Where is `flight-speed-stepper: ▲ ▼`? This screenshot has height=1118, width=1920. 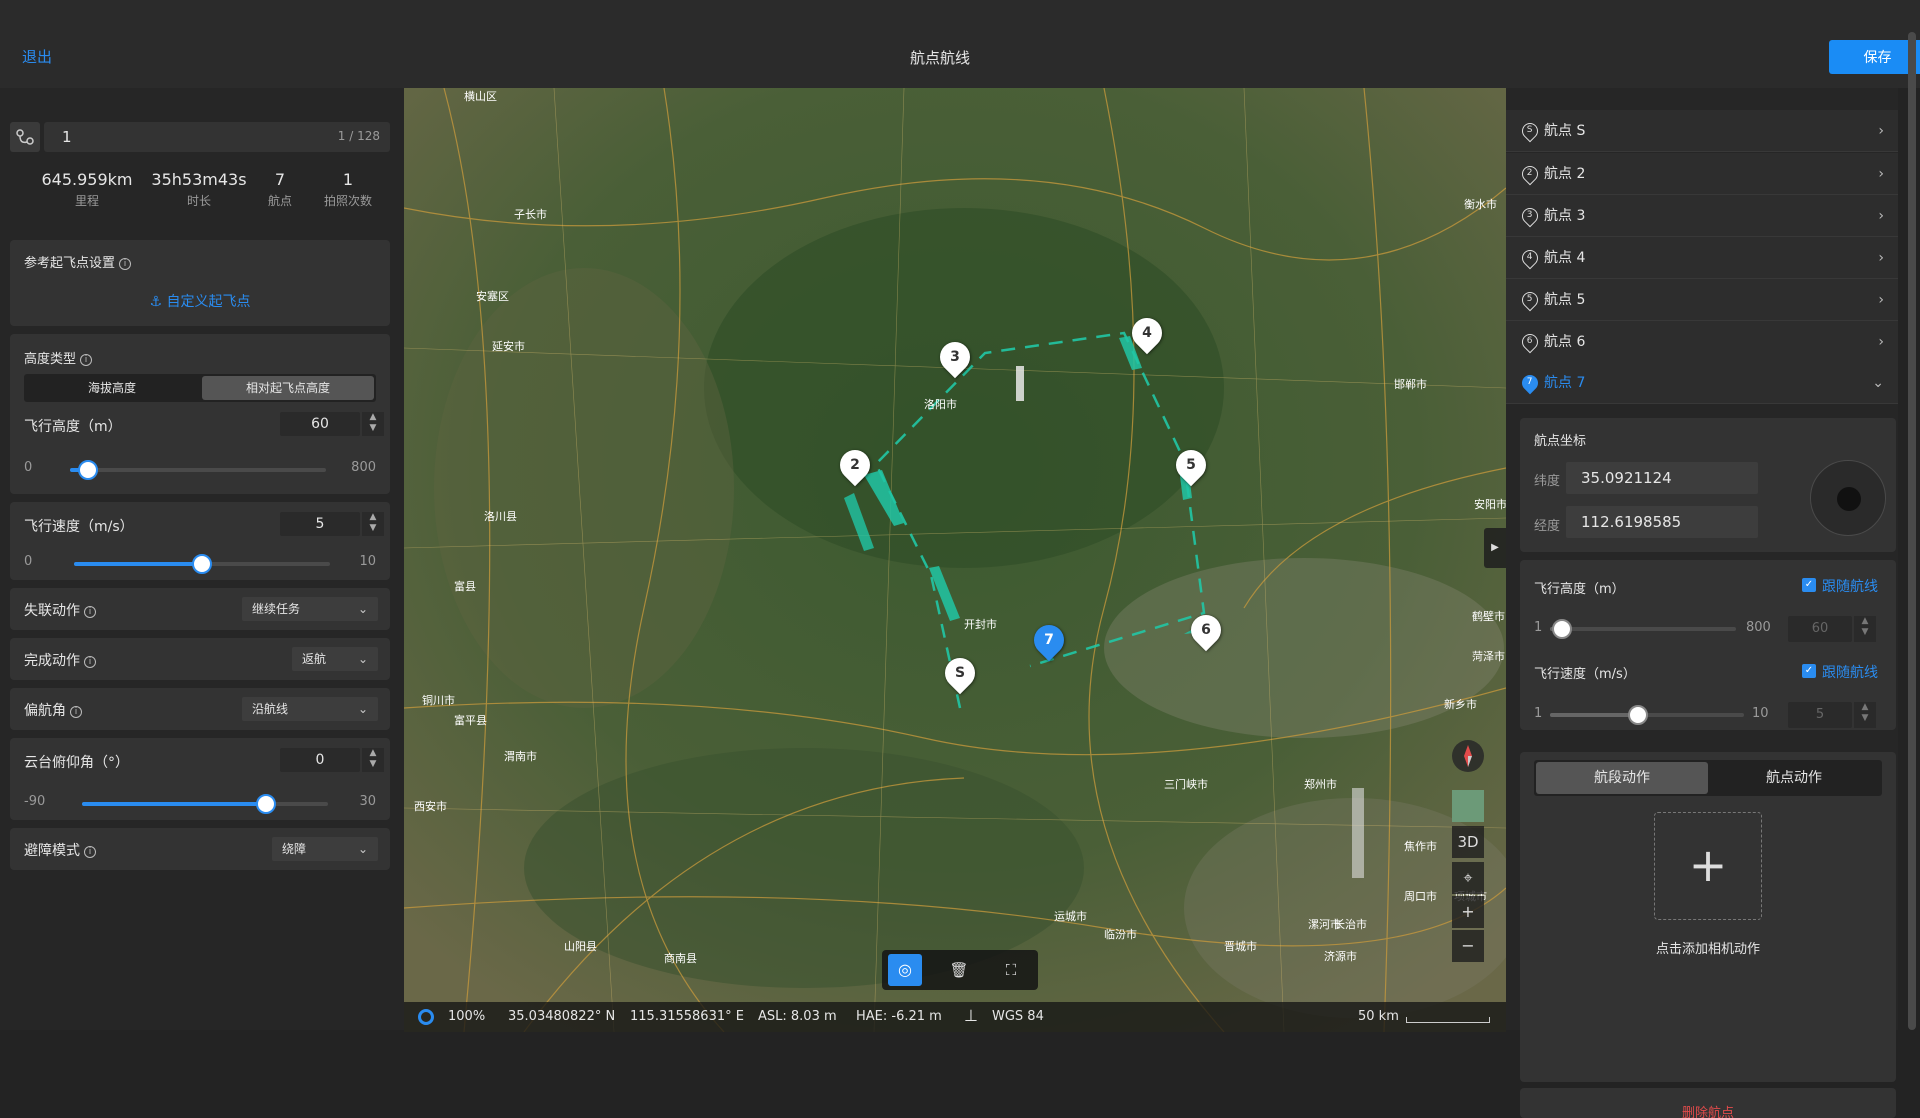
flight-speed-stepper: ▲ ▼ is located at coordinates (373, 524).